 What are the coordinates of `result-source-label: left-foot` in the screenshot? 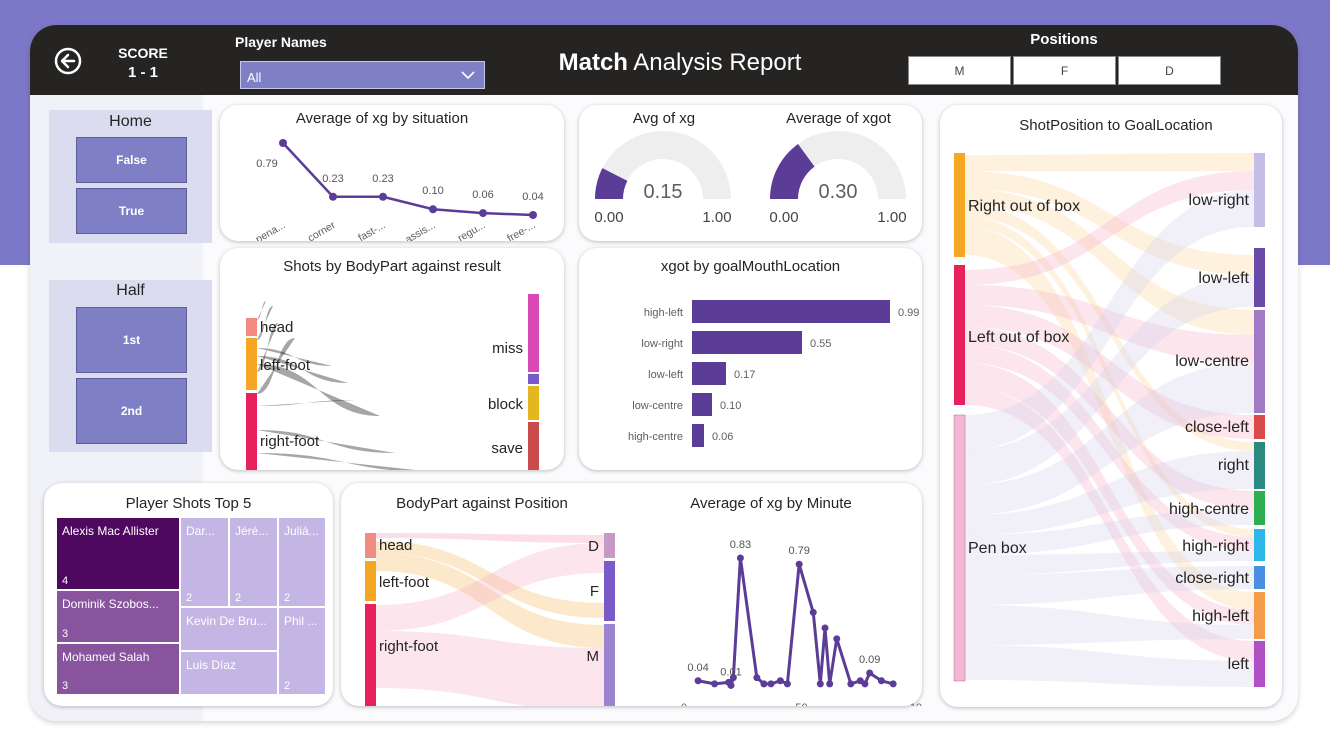 It's located at (285, 365).